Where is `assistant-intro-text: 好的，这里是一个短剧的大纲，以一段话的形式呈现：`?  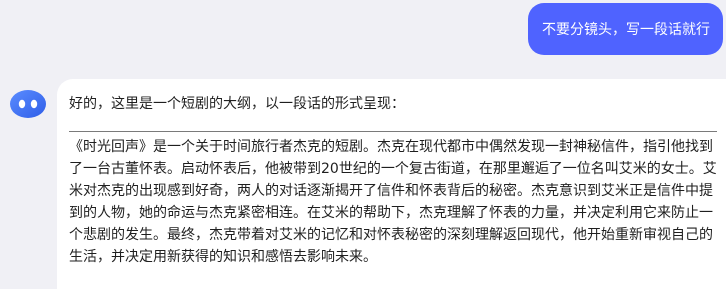
assistant-intro-text: 好的，这里是一个短剧的大纲，以一段话的形式呈现： is located at coordinates (237, 104).